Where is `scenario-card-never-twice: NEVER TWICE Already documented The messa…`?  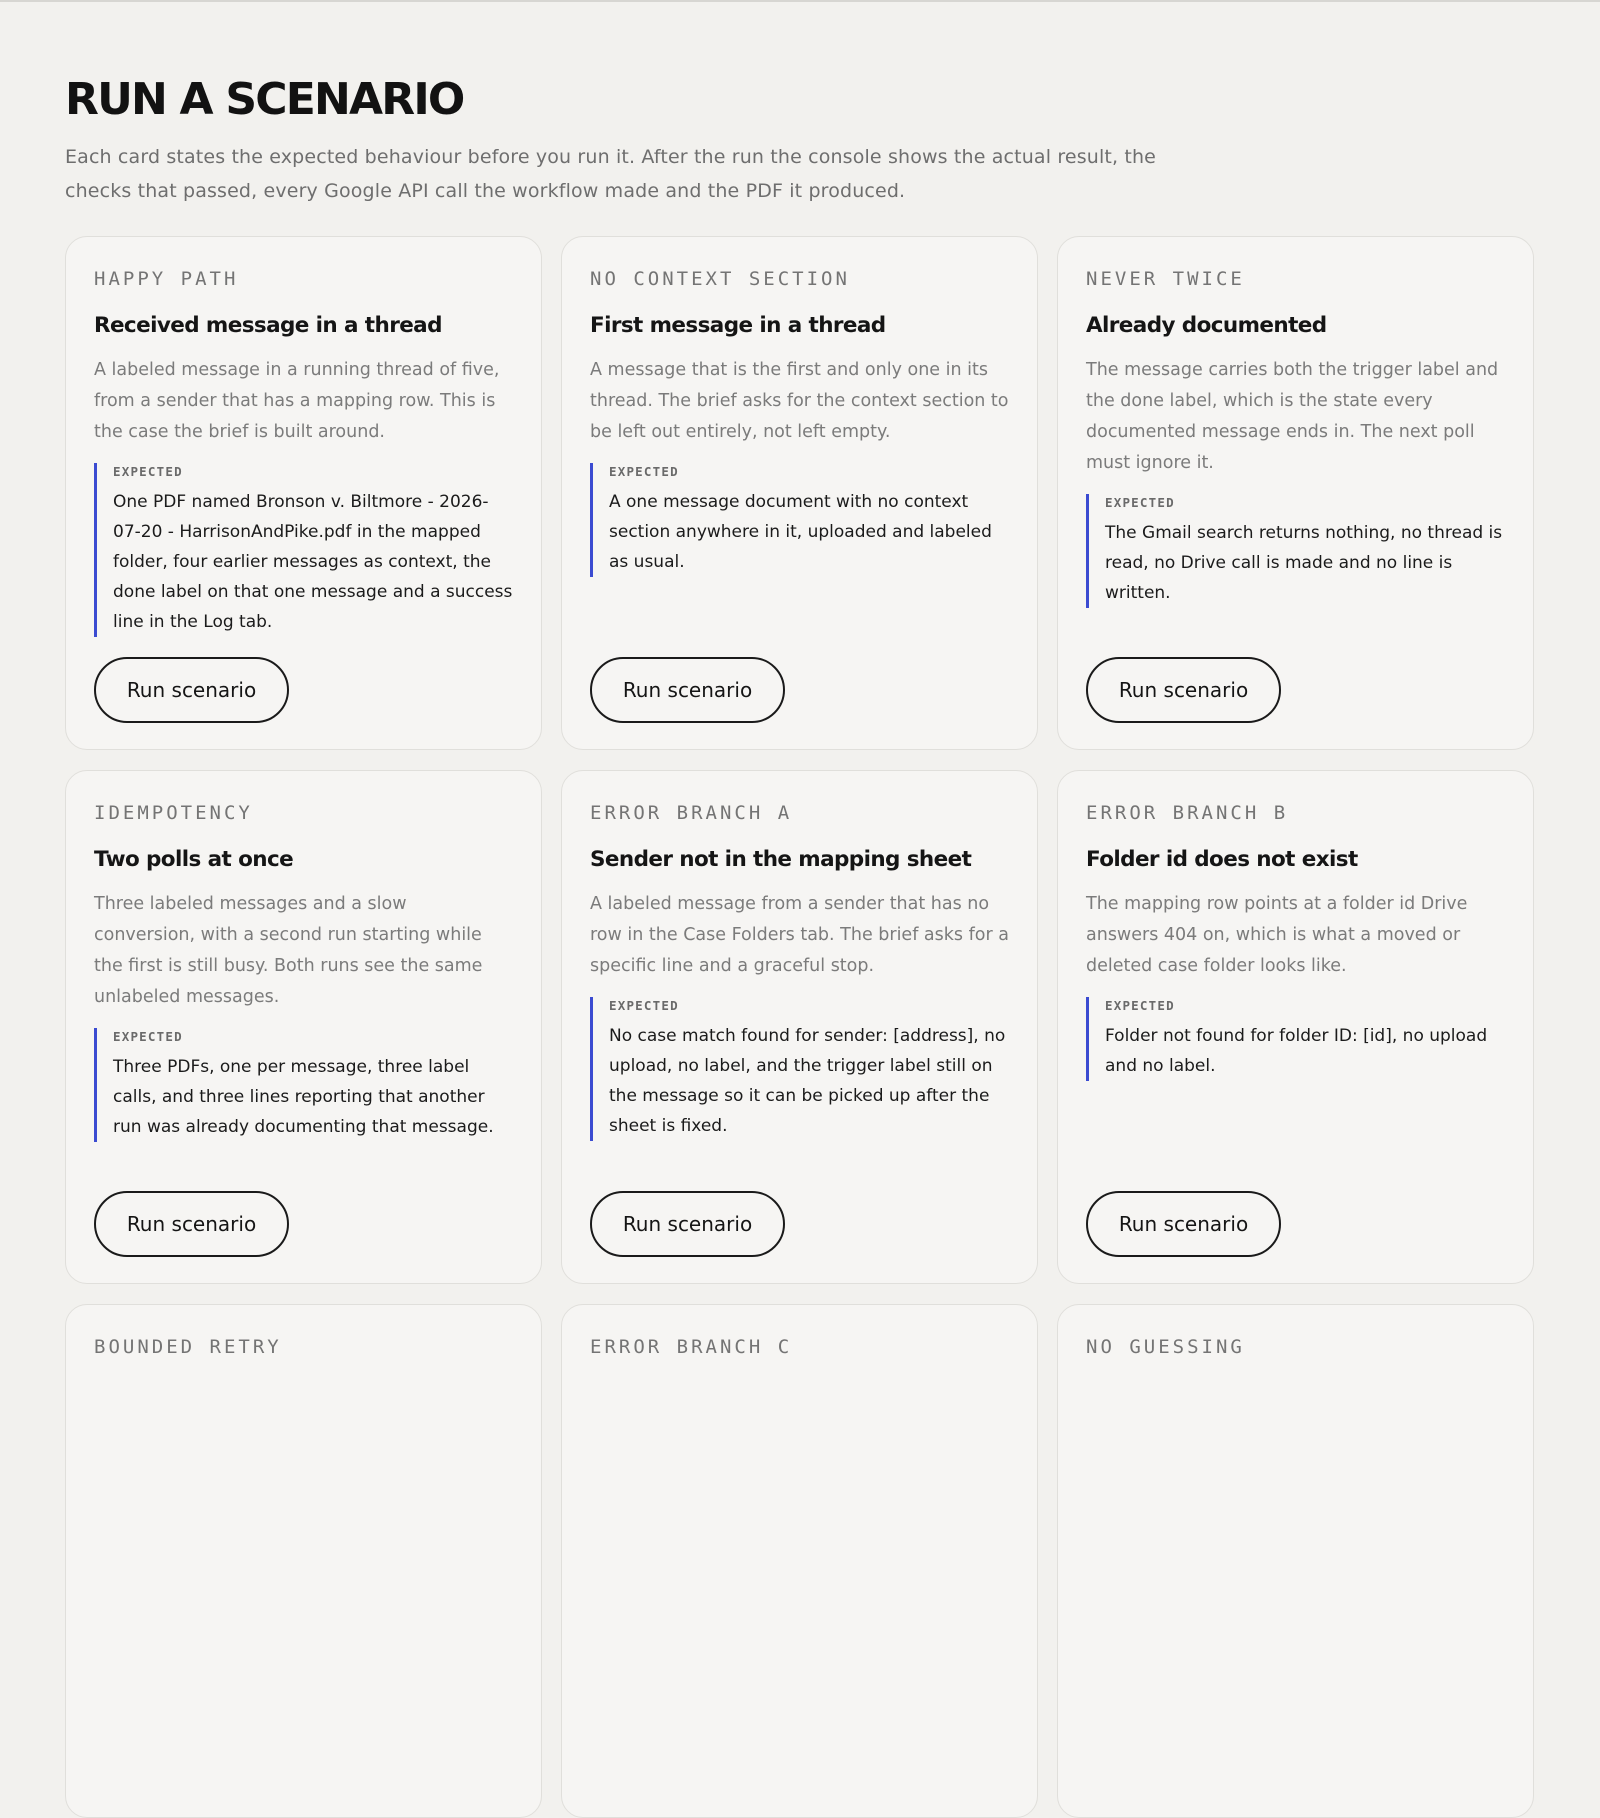
scenario-card-never-twice: NEVER TWICE Already documented The messa… is located at coordinates (1295, 493).